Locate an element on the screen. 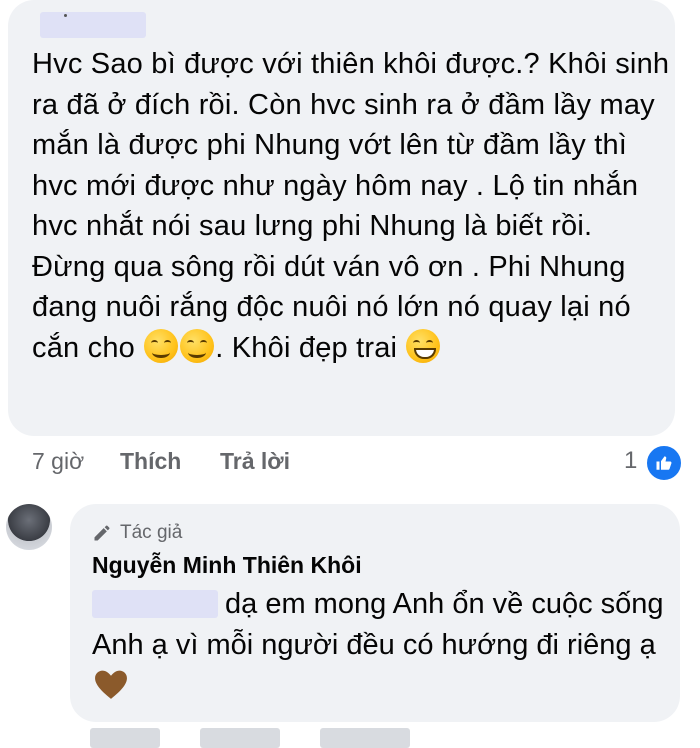 The image size is (700, 748). reaction-count: 1 is located at coordinates (630, 461).